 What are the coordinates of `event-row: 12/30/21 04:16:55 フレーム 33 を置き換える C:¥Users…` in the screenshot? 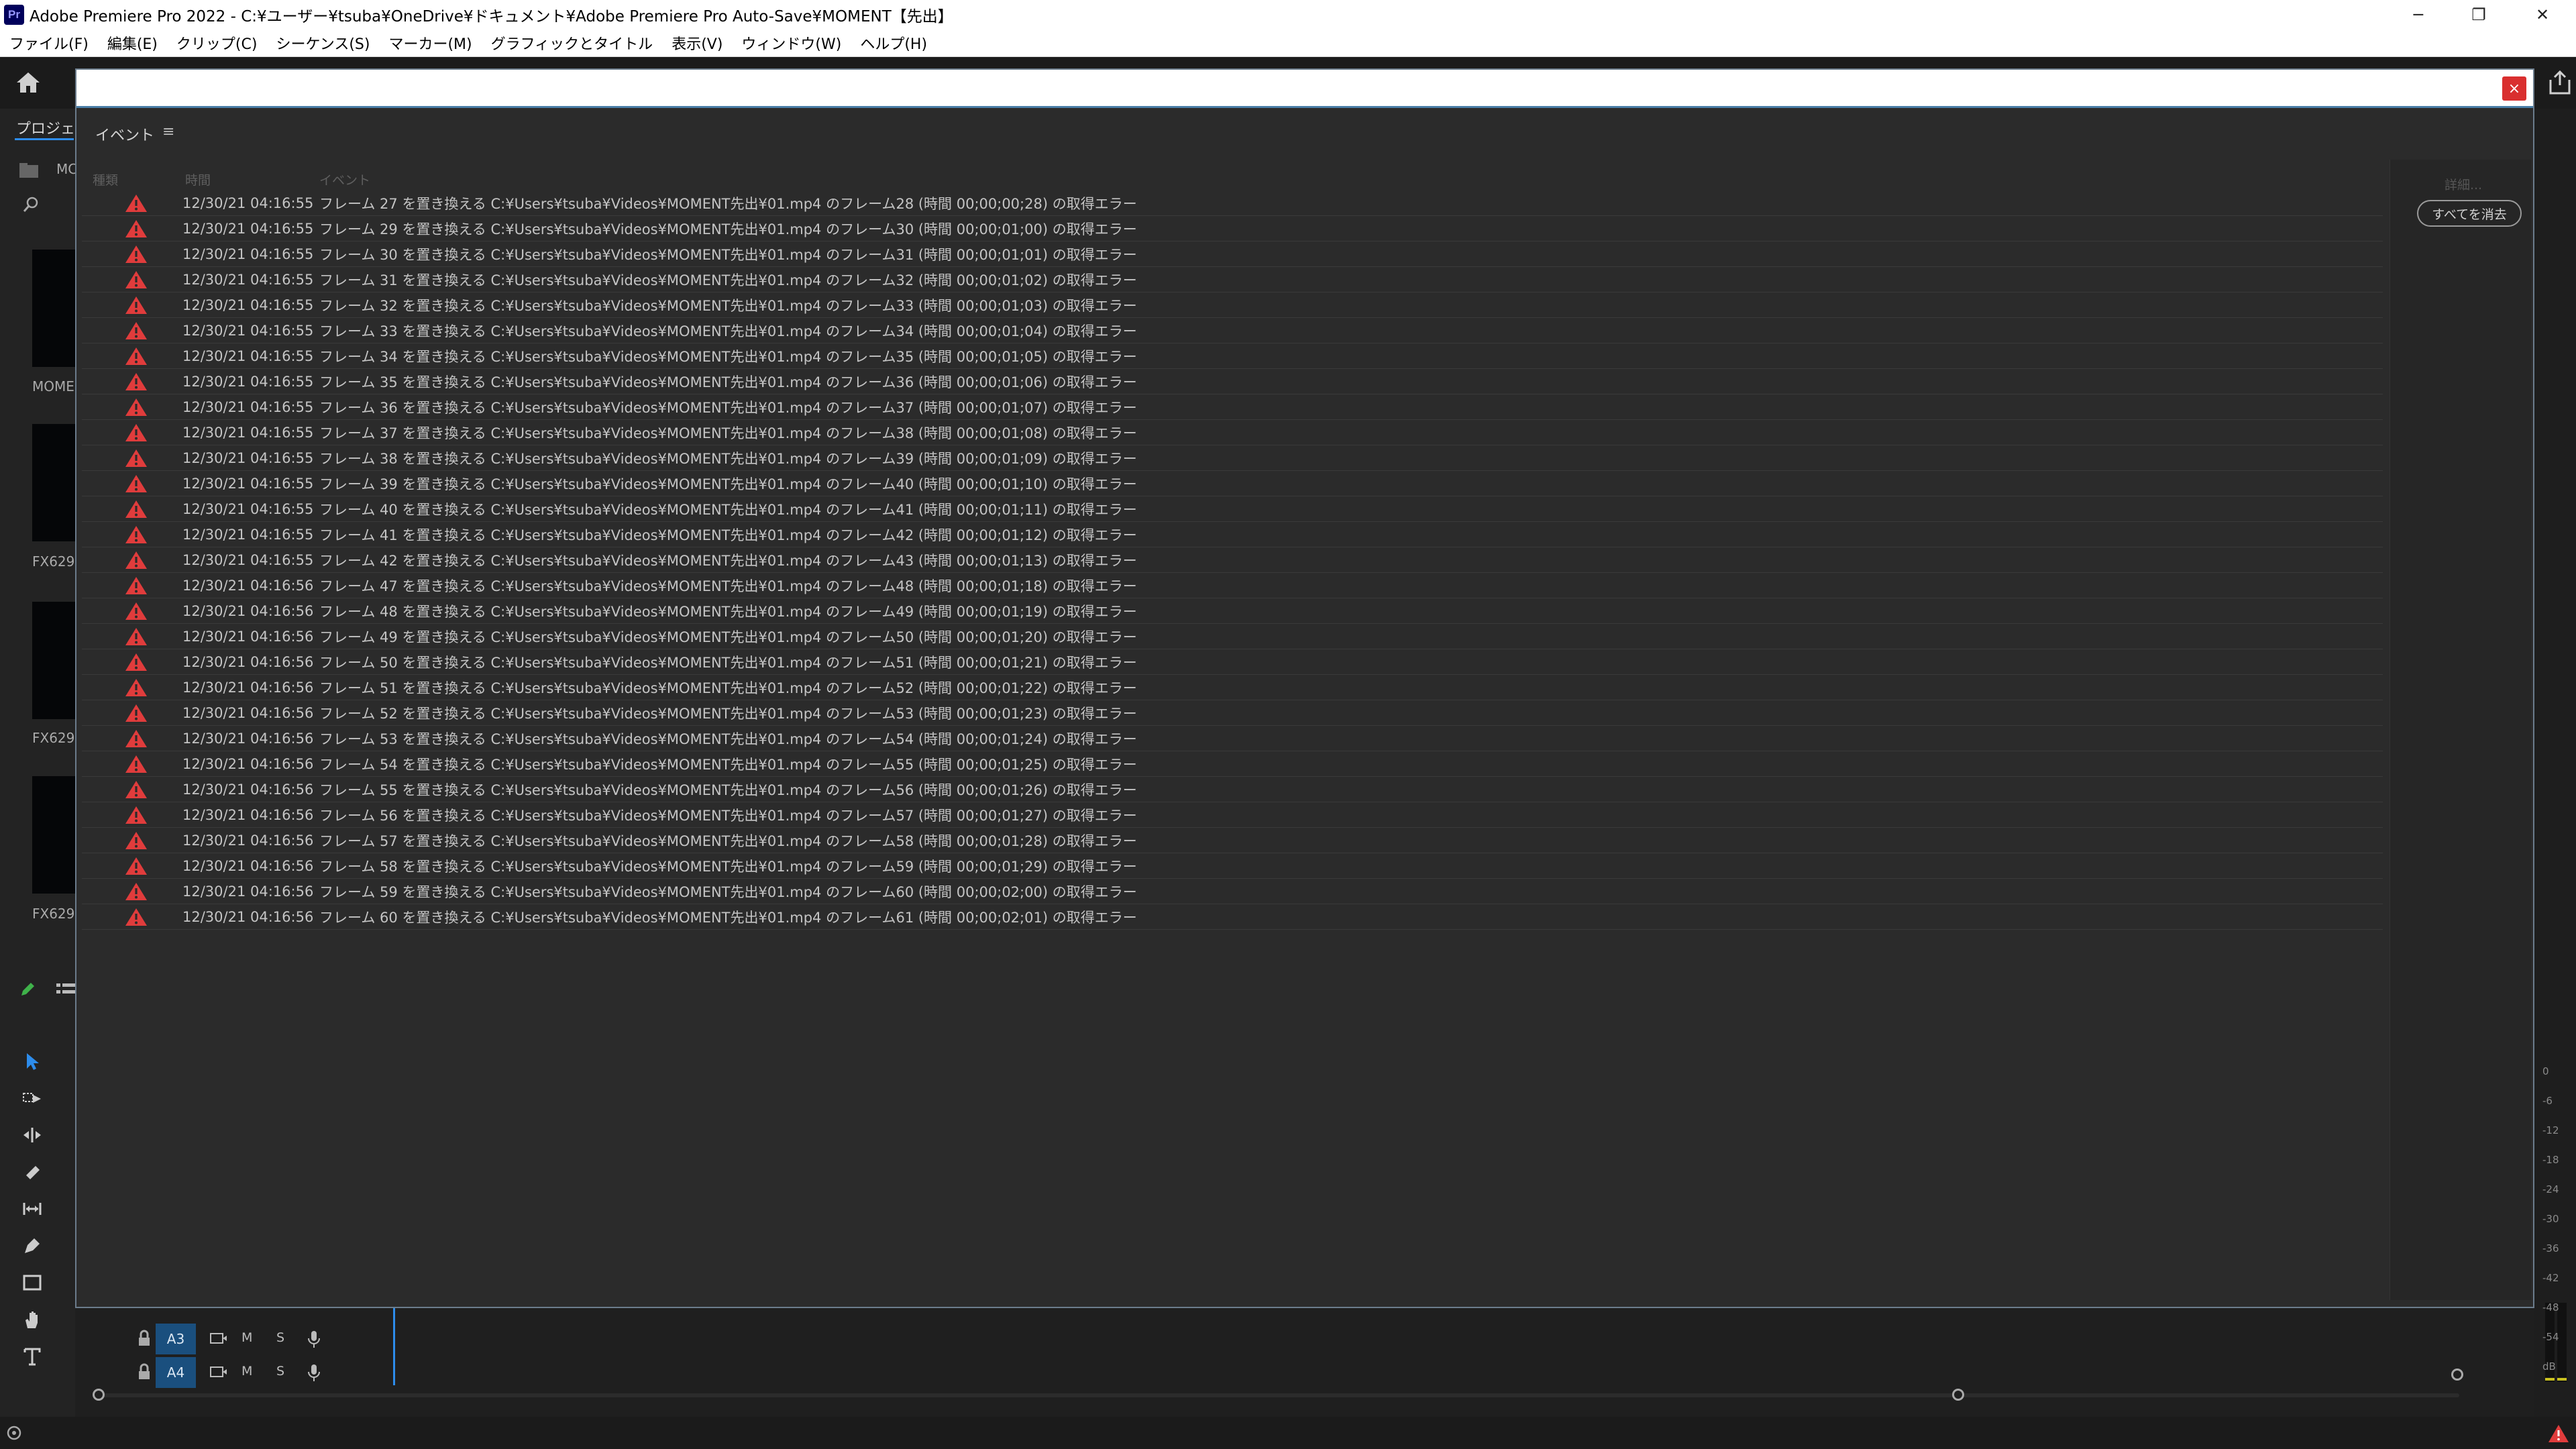 It's located at (1232, 330).